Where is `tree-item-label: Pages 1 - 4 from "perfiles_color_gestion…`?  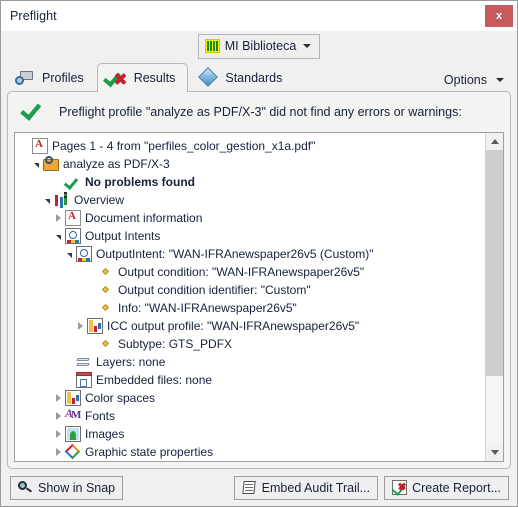
tree-item-label: Pages 1 - 4 from "perfiles_color_gestion… is located at coordinates (184, 146).